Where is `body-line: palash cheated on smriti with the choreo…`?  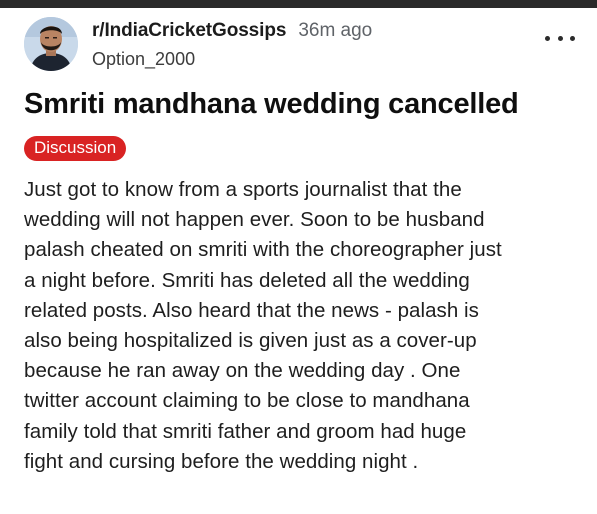
body-line: palash cheated on smriti with the choreo… is located at coordinates (263, 250).